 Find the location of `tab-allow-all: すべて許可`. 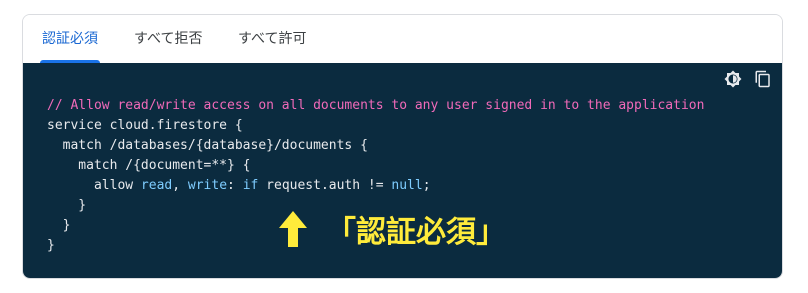

tab-allow-all: すべて許可 is located at coordinates (272, 39).